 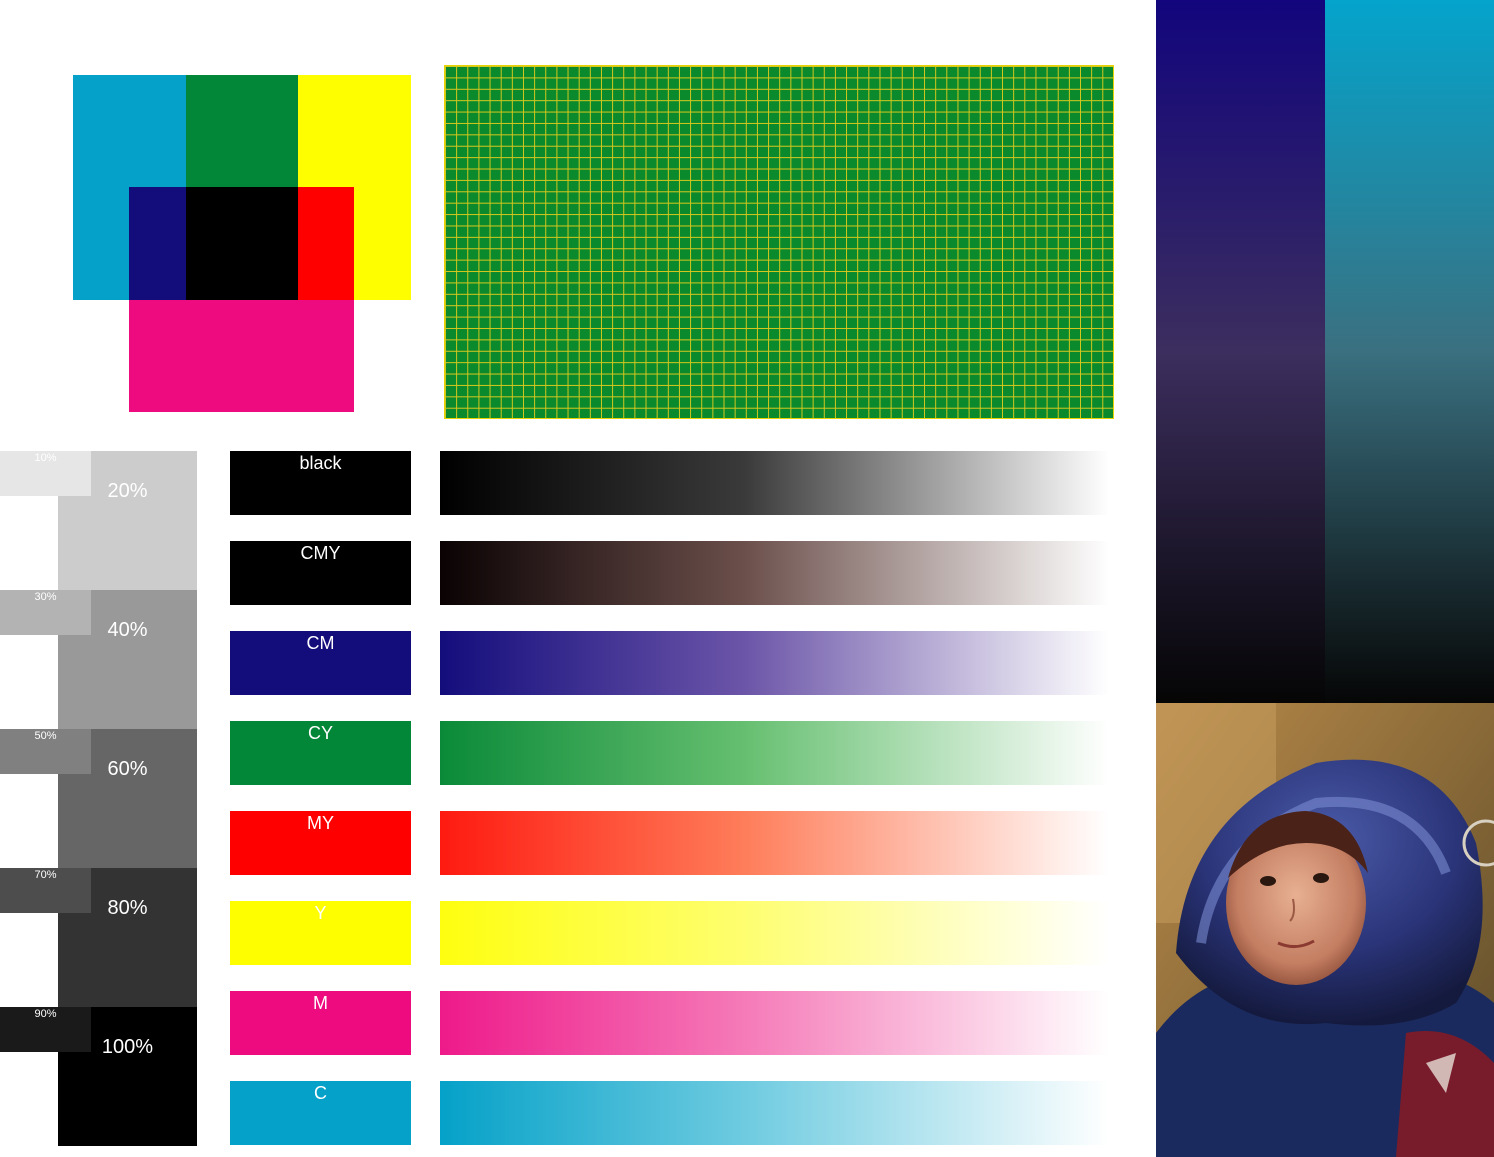 What do you see at coordinates (320, 843) in the screenshot?
I see `color-swatch-my: MY` at bounding box center [320, 843].